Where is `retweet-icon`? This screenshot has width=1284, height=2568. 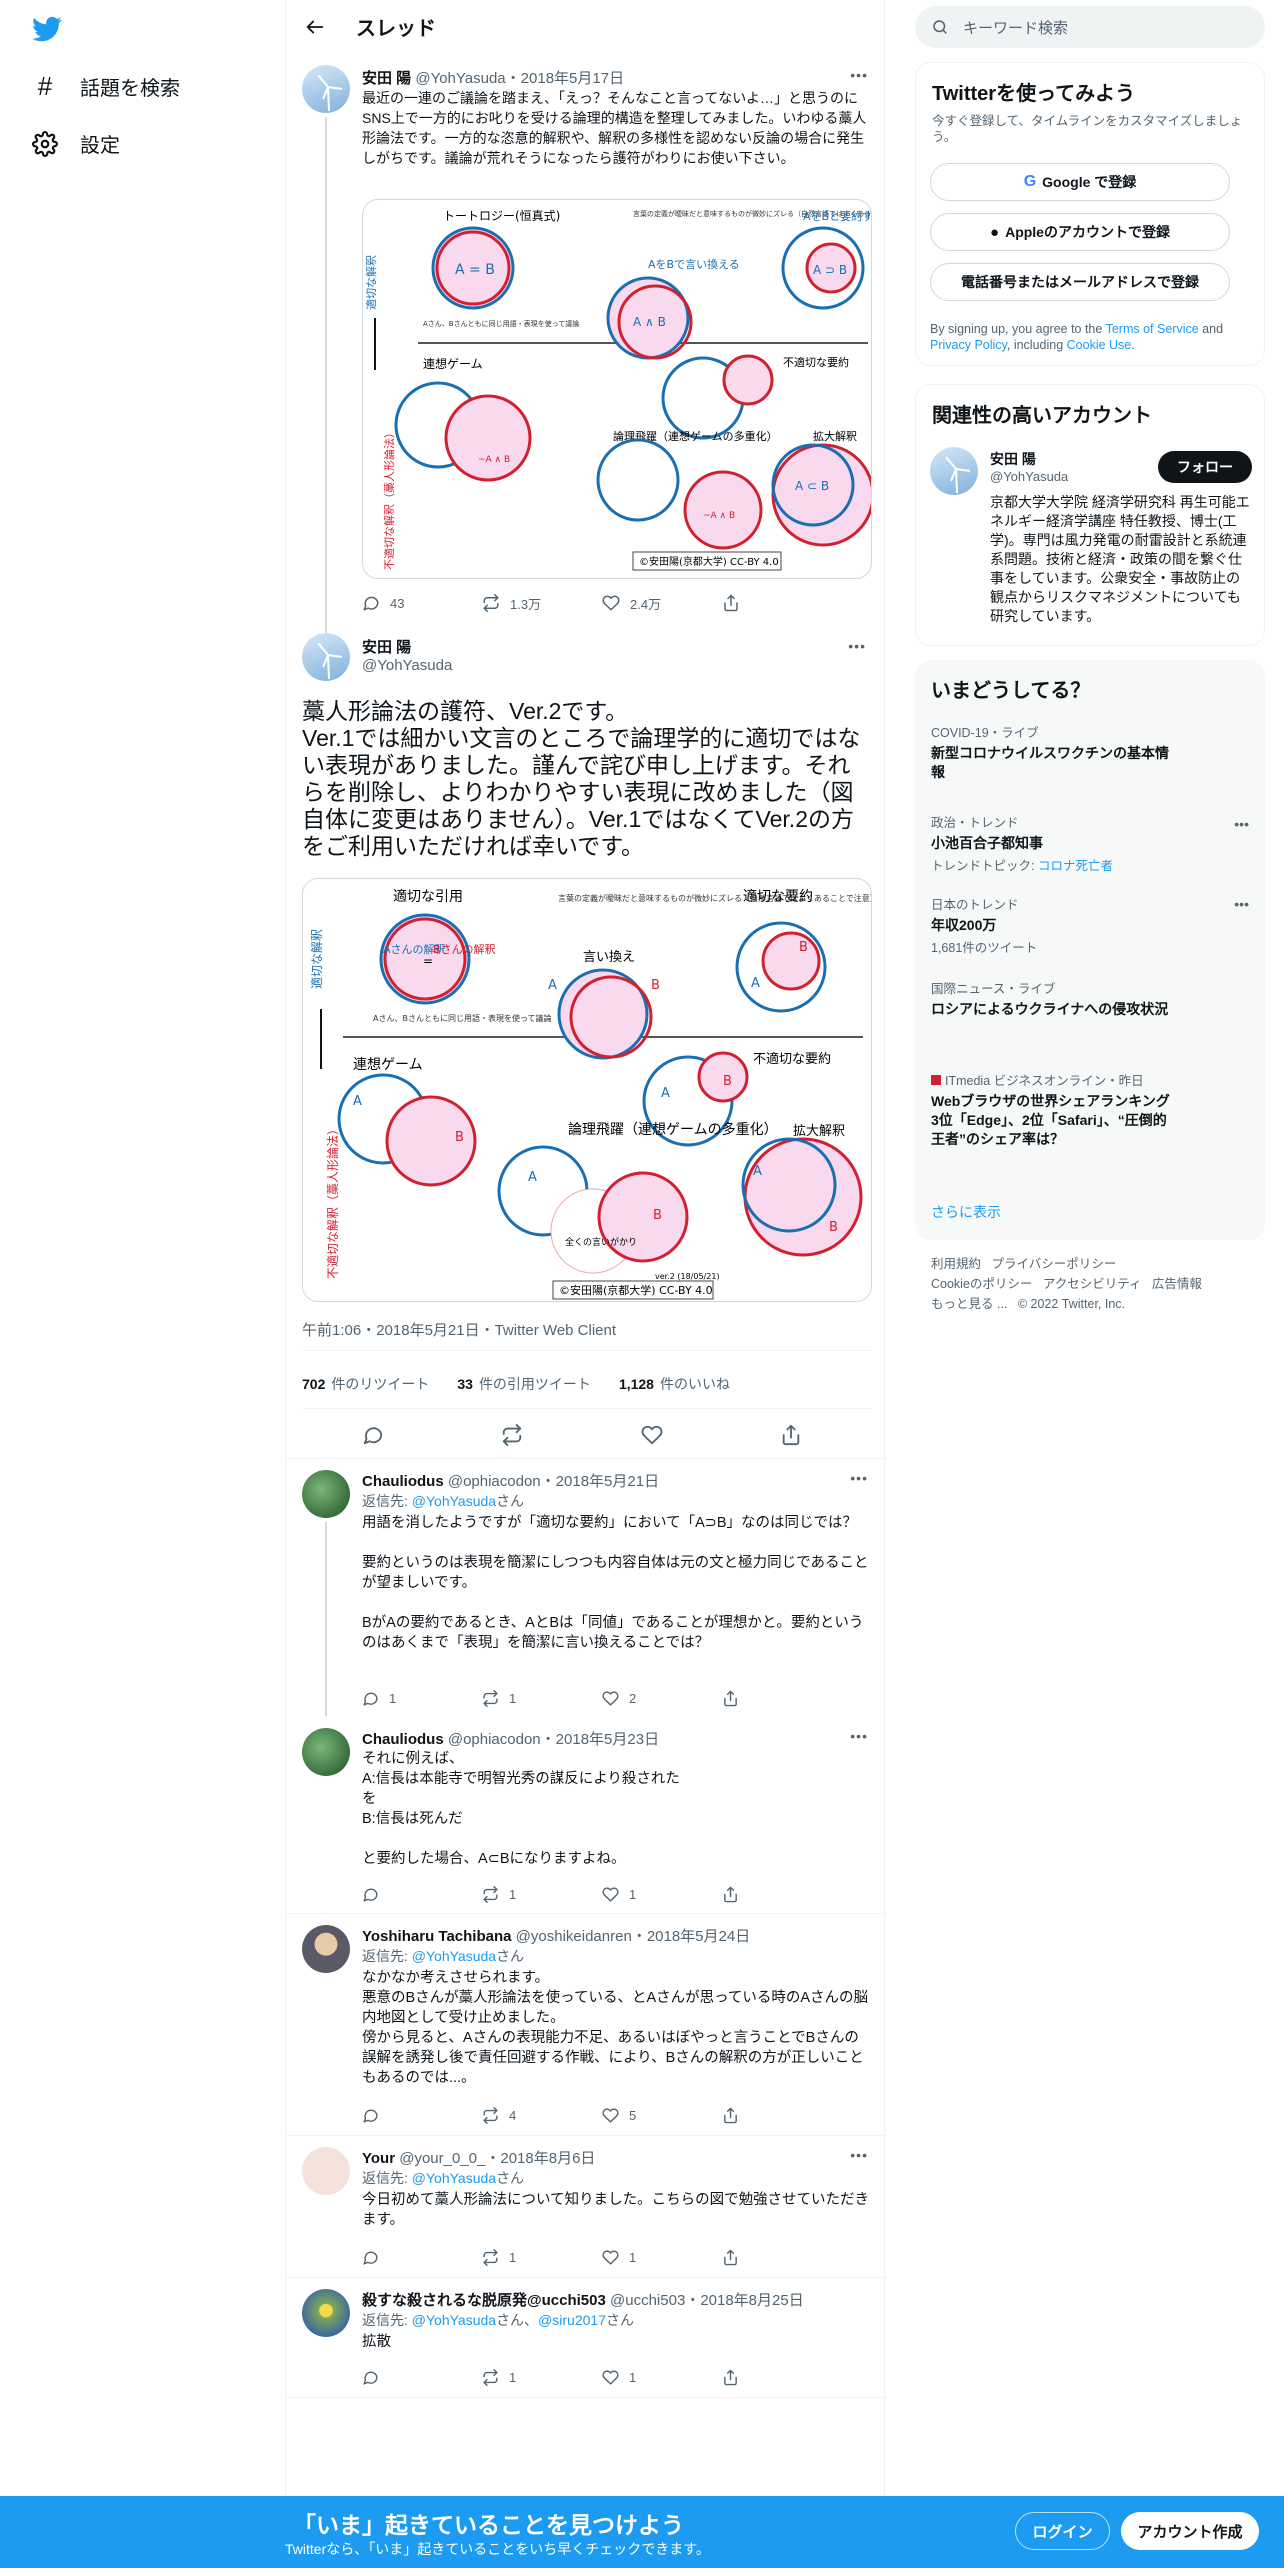 retweet-icon is located at coordinates (512, 1435).